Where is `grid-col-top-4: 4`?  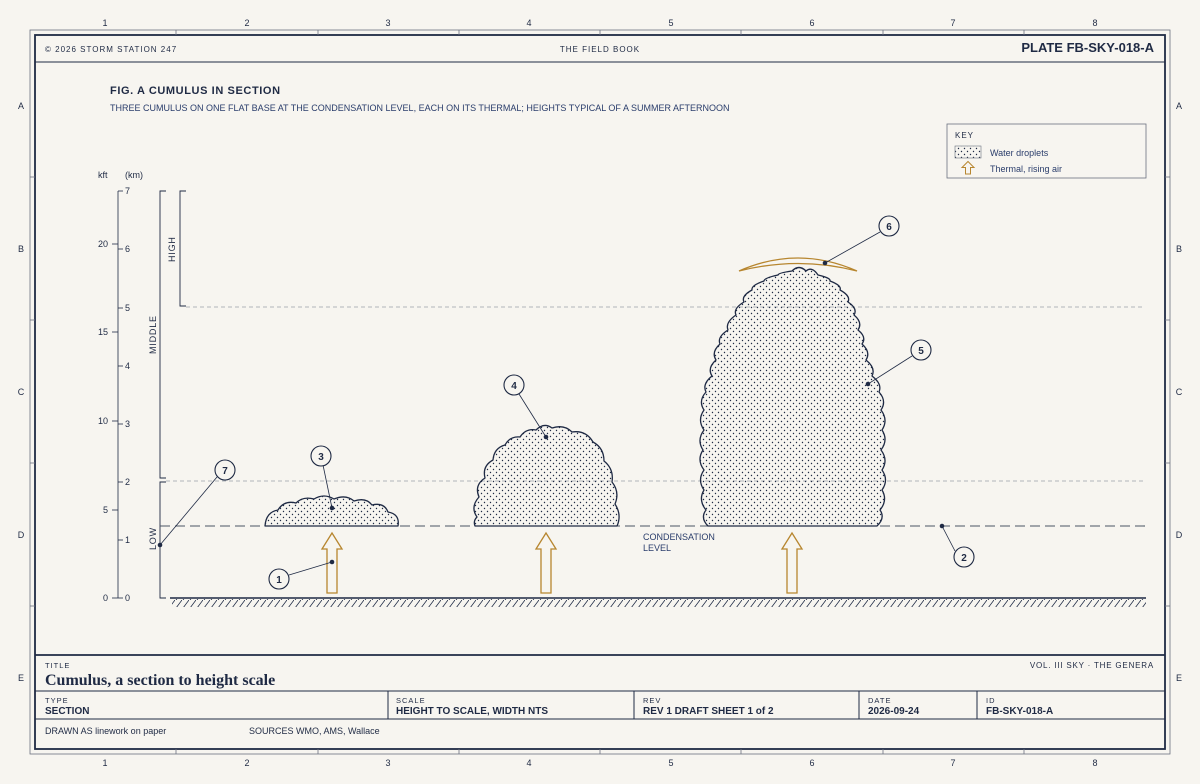 grid-col-top-4: 4 is located at coordinates (528, 23).